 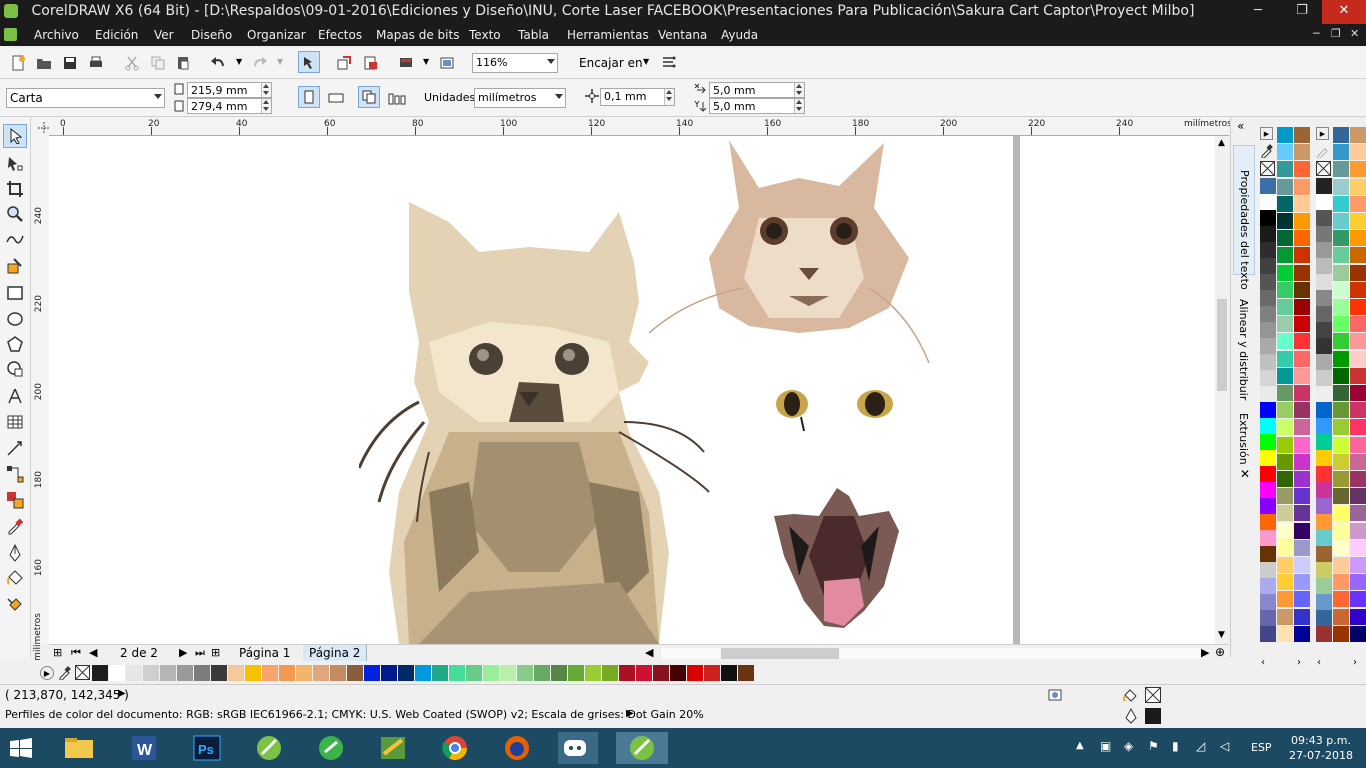 I want to click on first-page-icon: ⏮, so click(x=76, y=653).